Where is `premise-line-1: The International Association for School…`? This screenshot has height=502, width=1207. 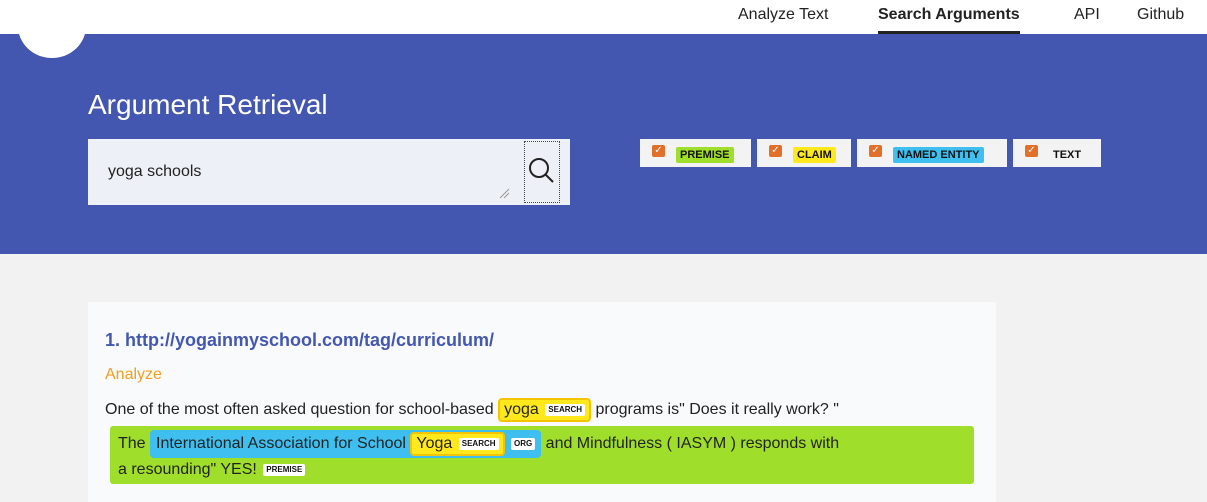
premise-line-1: The International Association for School… is located at coordinates (478, 444).